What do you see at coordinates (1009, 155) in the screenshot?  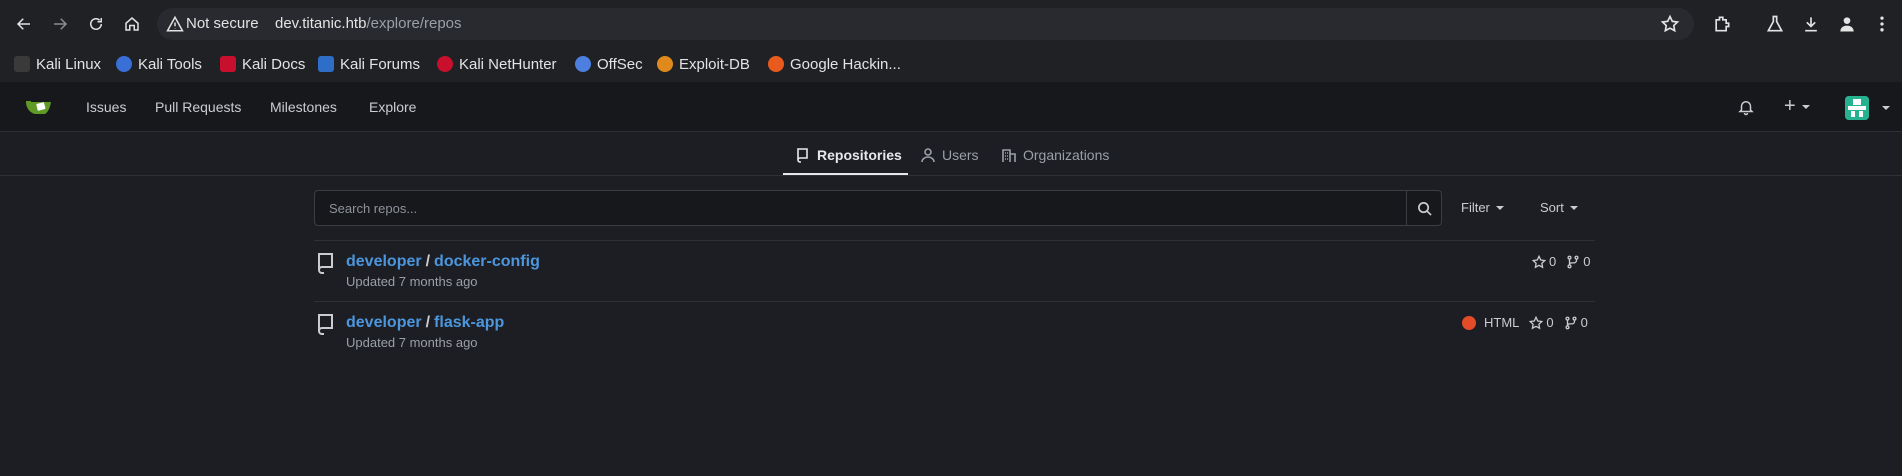 I see `organization-icon` at bounding box center [1009, 155].